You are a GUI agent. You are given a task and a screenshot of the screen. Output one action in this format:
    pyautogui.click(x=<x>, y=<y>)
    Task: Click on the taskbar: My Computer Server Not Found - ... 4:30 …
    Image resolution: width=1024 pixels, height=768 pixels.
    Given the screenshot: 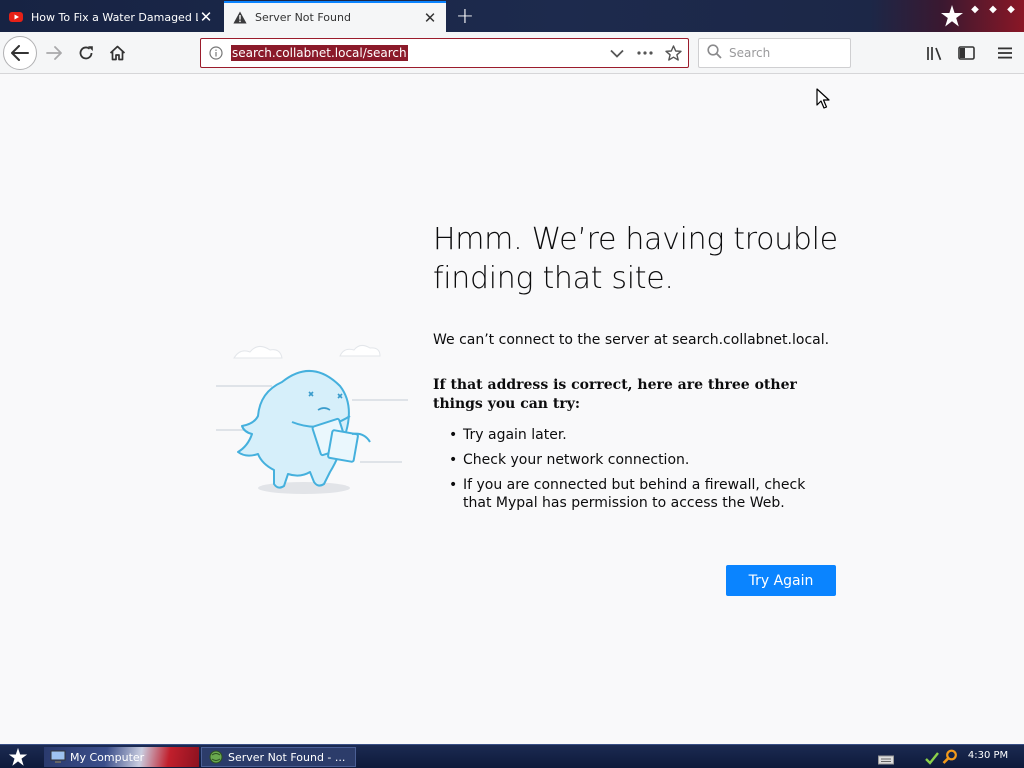 What is the action you would take?
    pyautogui.click(x=512, y=756)
    